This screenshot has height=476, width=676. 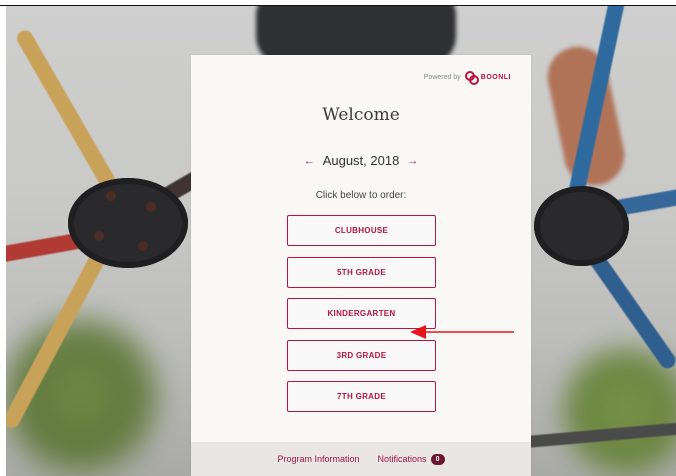 I want to click on notifications-link: Notifications 0, so click(x=411, y=459).